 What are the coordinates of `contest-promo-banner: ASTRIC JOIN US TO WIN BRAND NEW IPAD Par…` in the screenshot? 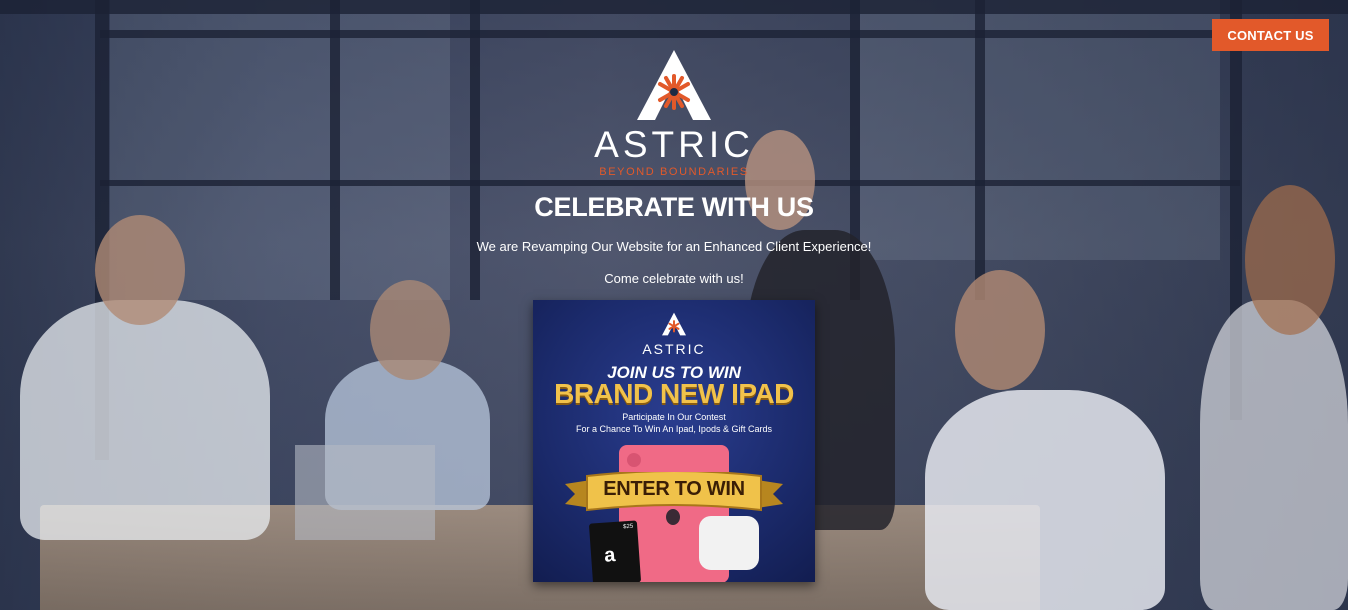 It's located at (674, 441).